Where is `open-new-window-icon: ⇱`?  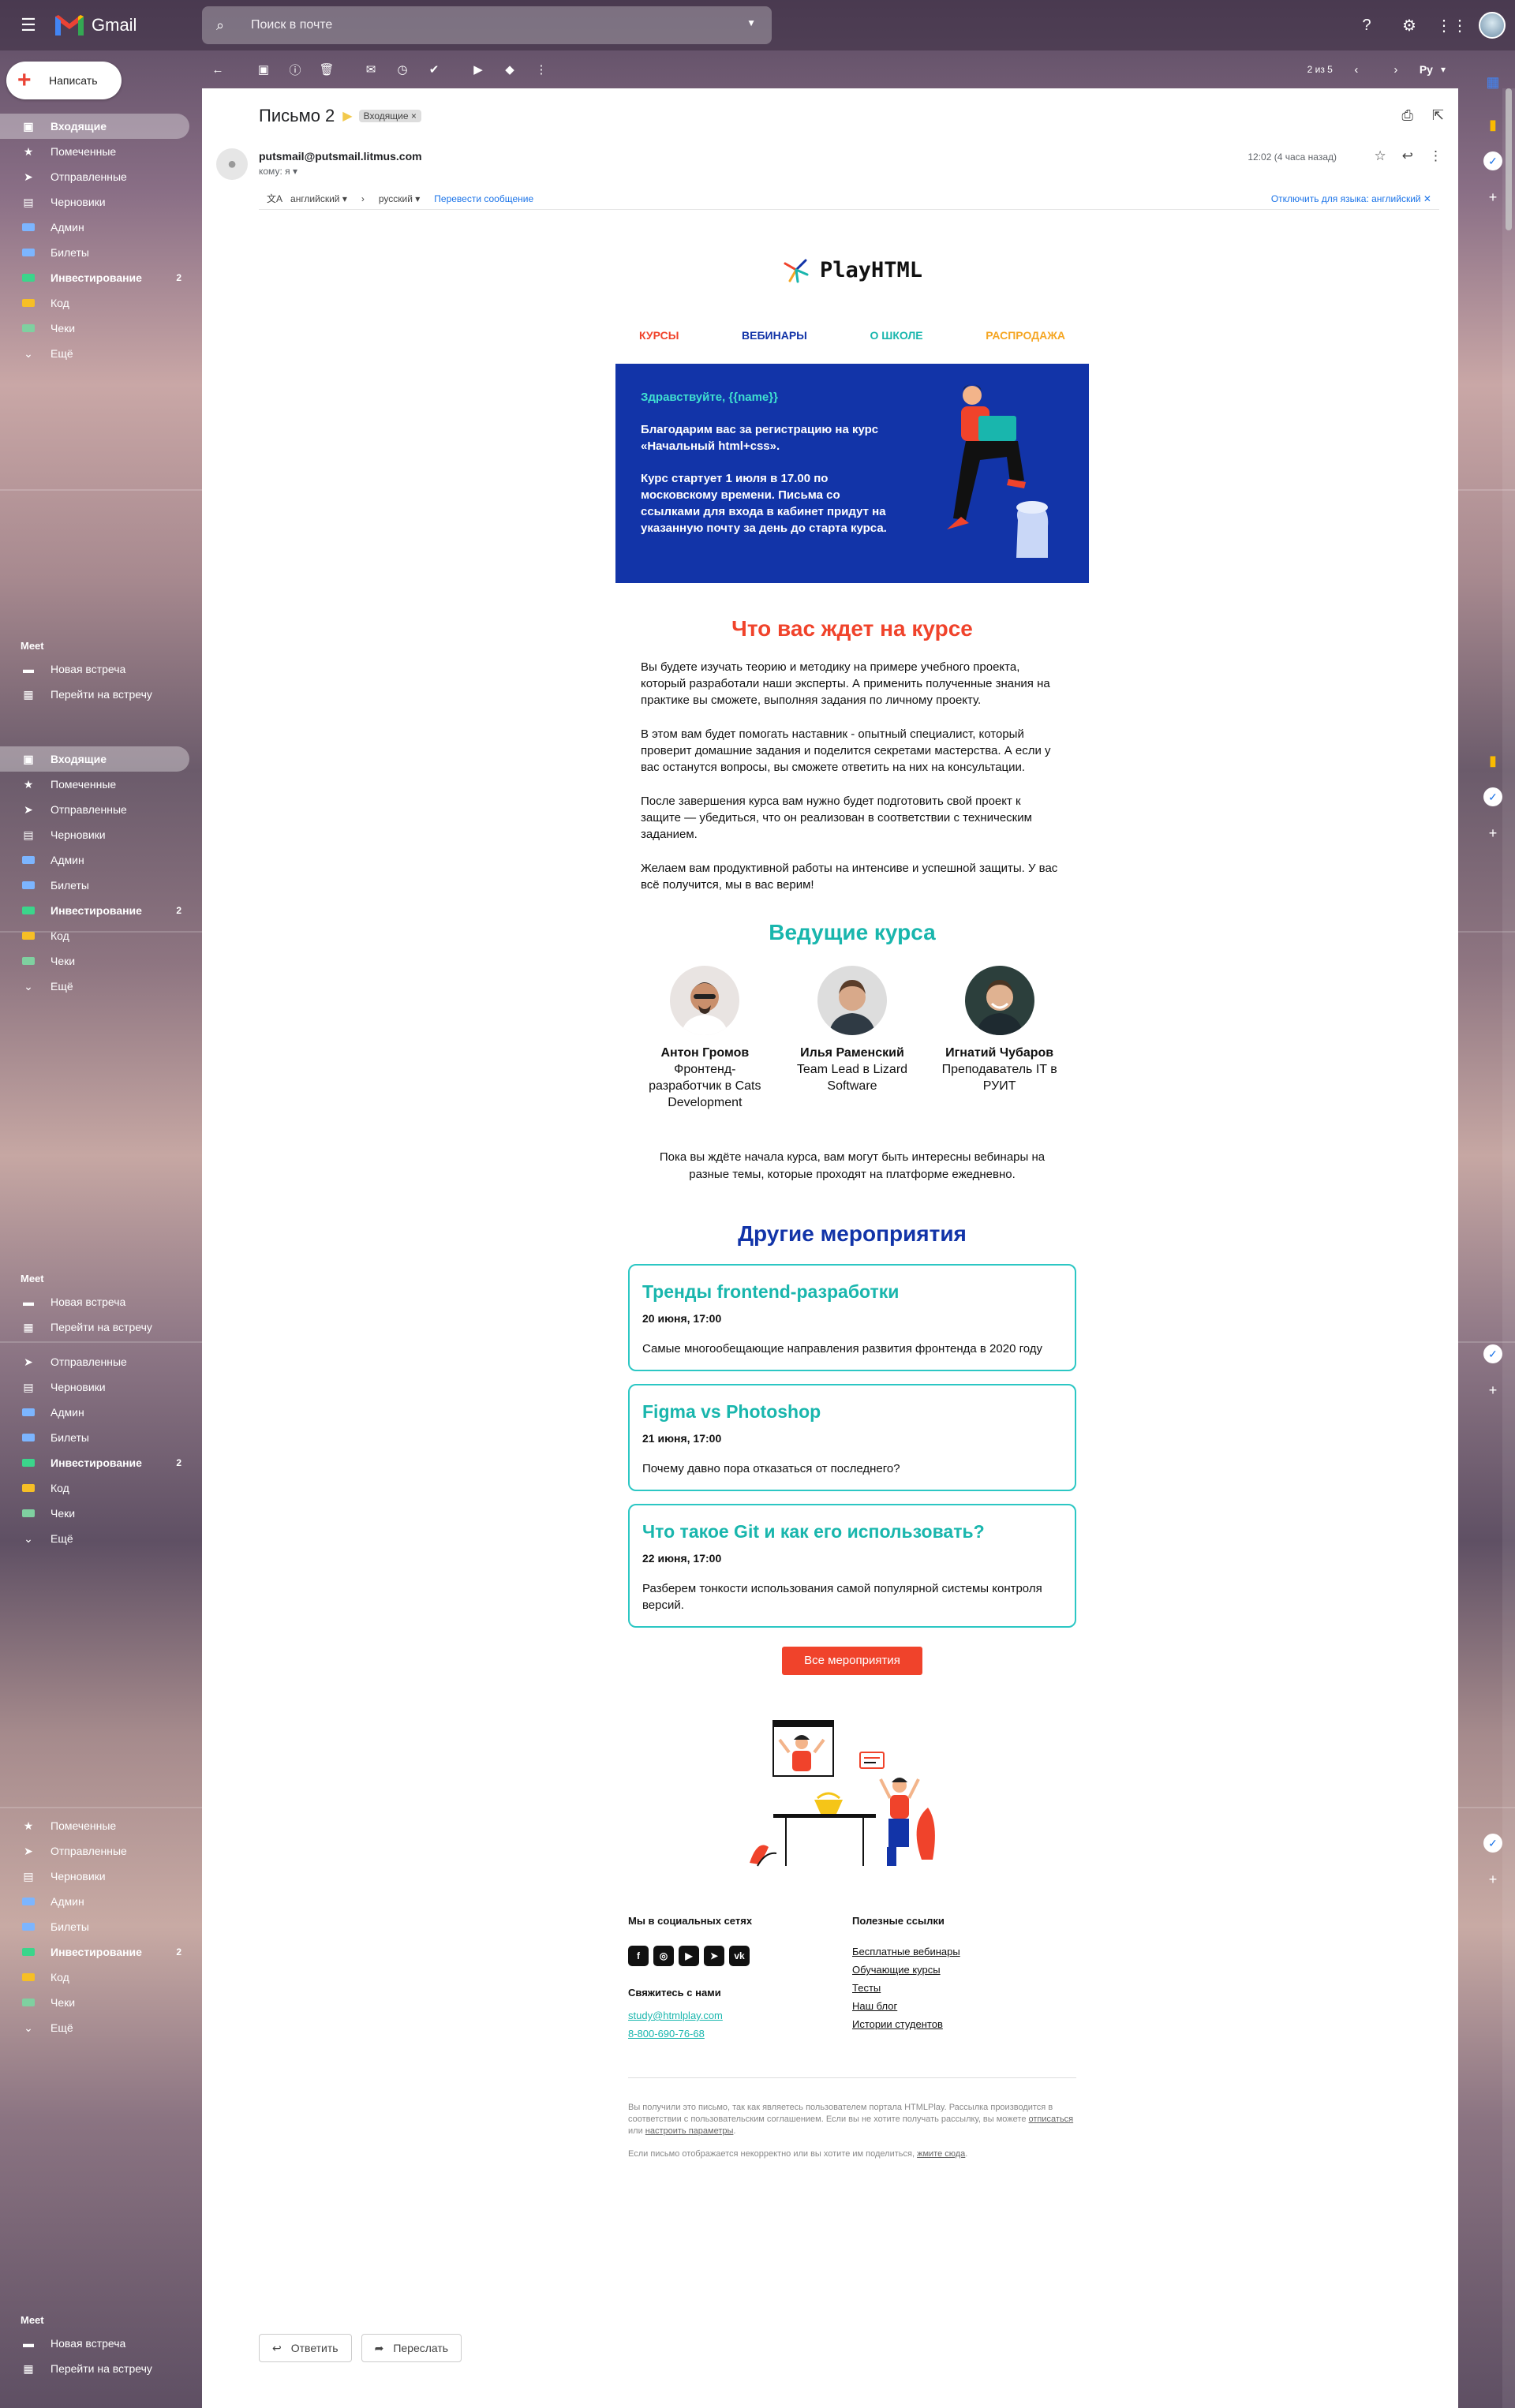
open-new-window-icon: ⇱ is located at coordinates (1438, 115).